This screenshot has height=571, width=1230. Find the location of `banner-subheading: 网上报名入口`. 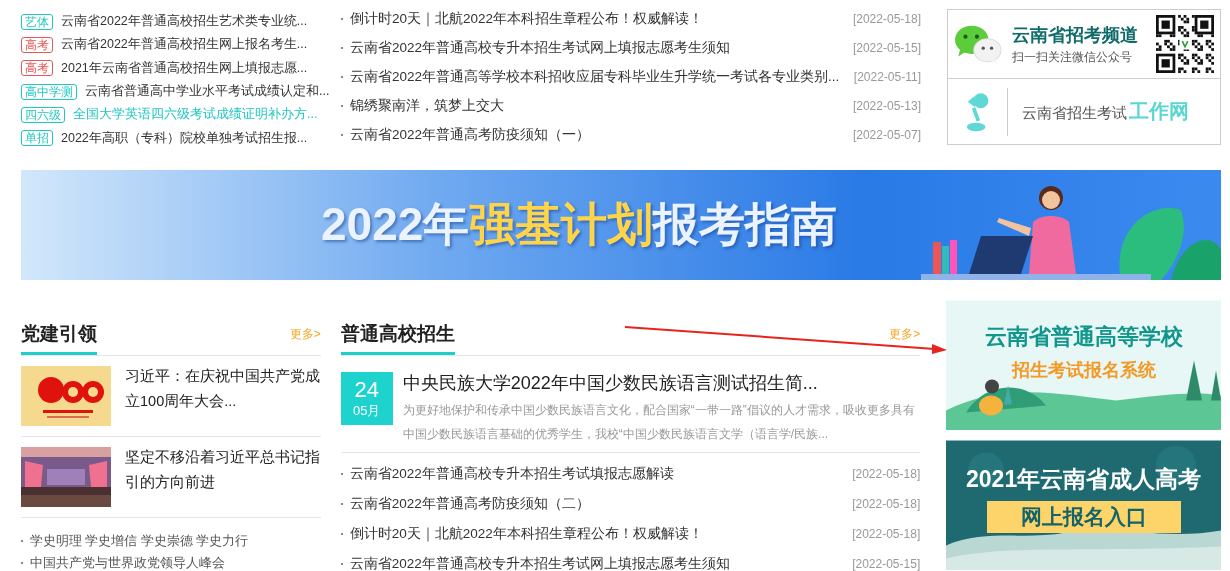

banner-subheading: 网上报名入口 is located at coordinates (1083, 517).